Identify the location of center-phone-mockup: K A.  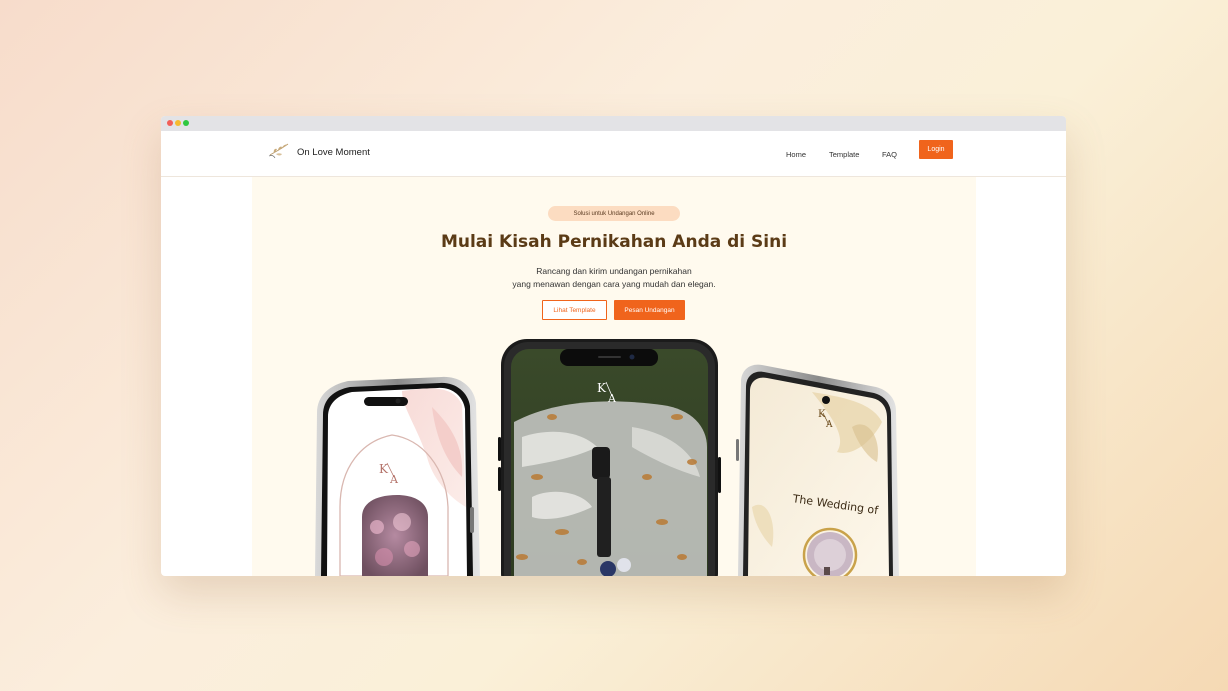
(609, 457).